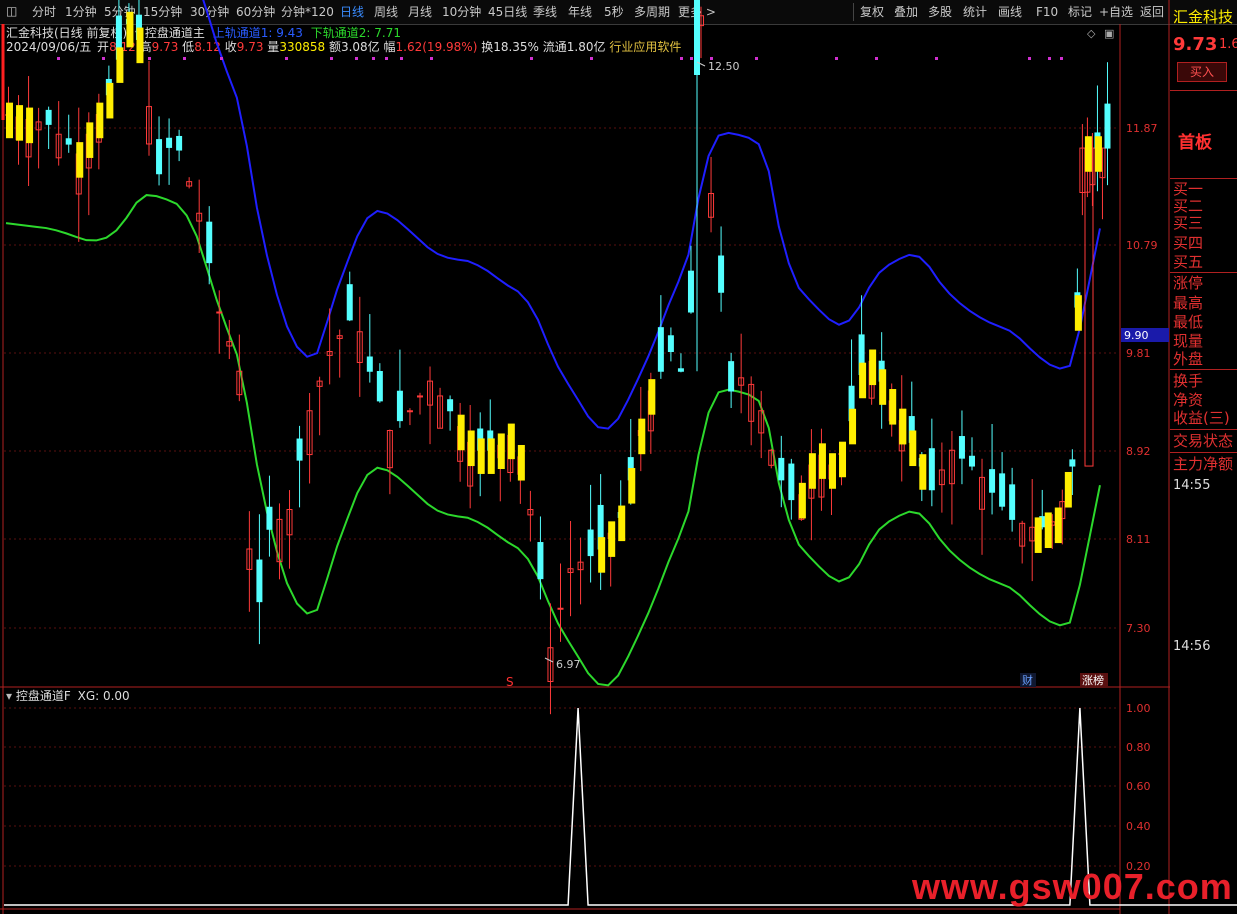  Describe the element at coordinates (1188, 303) in the screenshot. I see `stat-high: 最高` at that location.